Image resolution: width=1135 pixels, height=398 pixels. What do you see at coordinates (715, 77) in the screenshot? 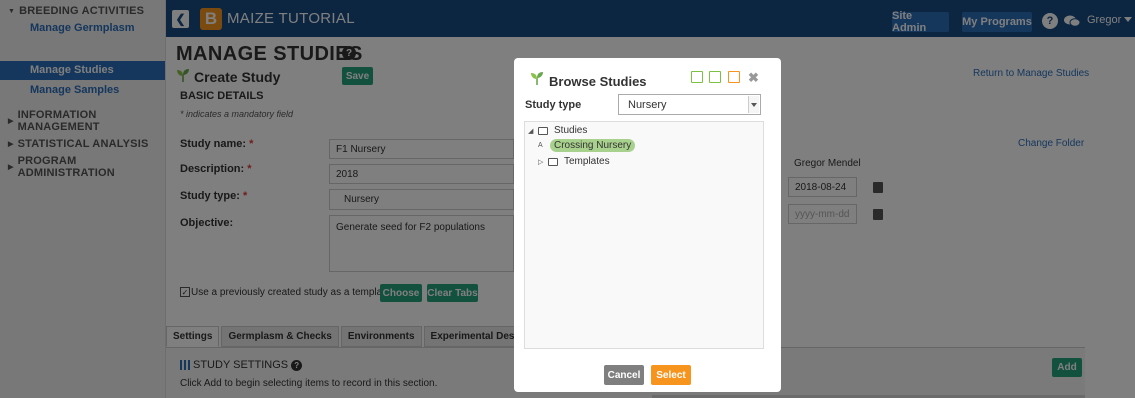
I see `rename-folder-icon` at bounding box center [715, 77].